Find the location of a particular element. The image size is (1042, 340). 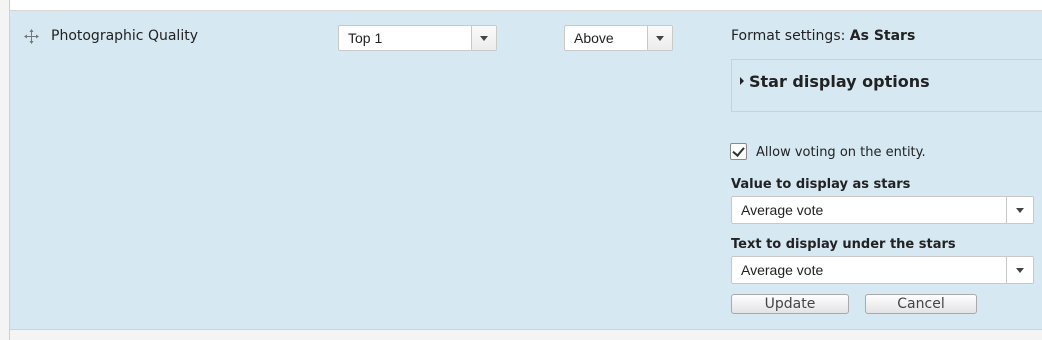

allow-voting-checkbox is located at coordinates (738, 151).